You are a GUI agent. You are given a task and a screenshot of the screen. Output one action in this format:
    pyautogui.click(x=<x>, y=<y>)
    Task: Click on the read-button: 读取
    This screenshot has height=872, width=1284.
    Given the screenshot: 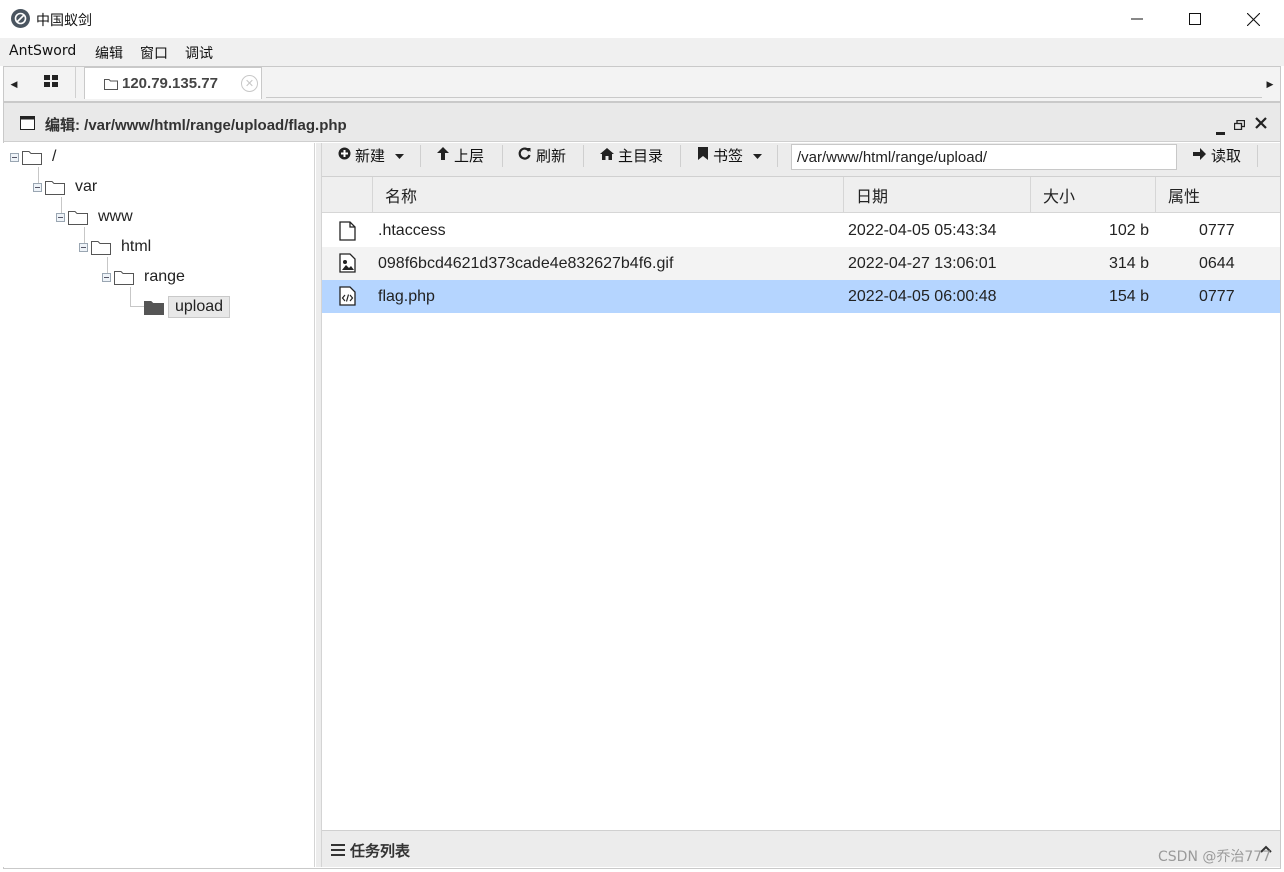 What is the action you would take?
    pyautogui.click(x=1217, y=155)
    